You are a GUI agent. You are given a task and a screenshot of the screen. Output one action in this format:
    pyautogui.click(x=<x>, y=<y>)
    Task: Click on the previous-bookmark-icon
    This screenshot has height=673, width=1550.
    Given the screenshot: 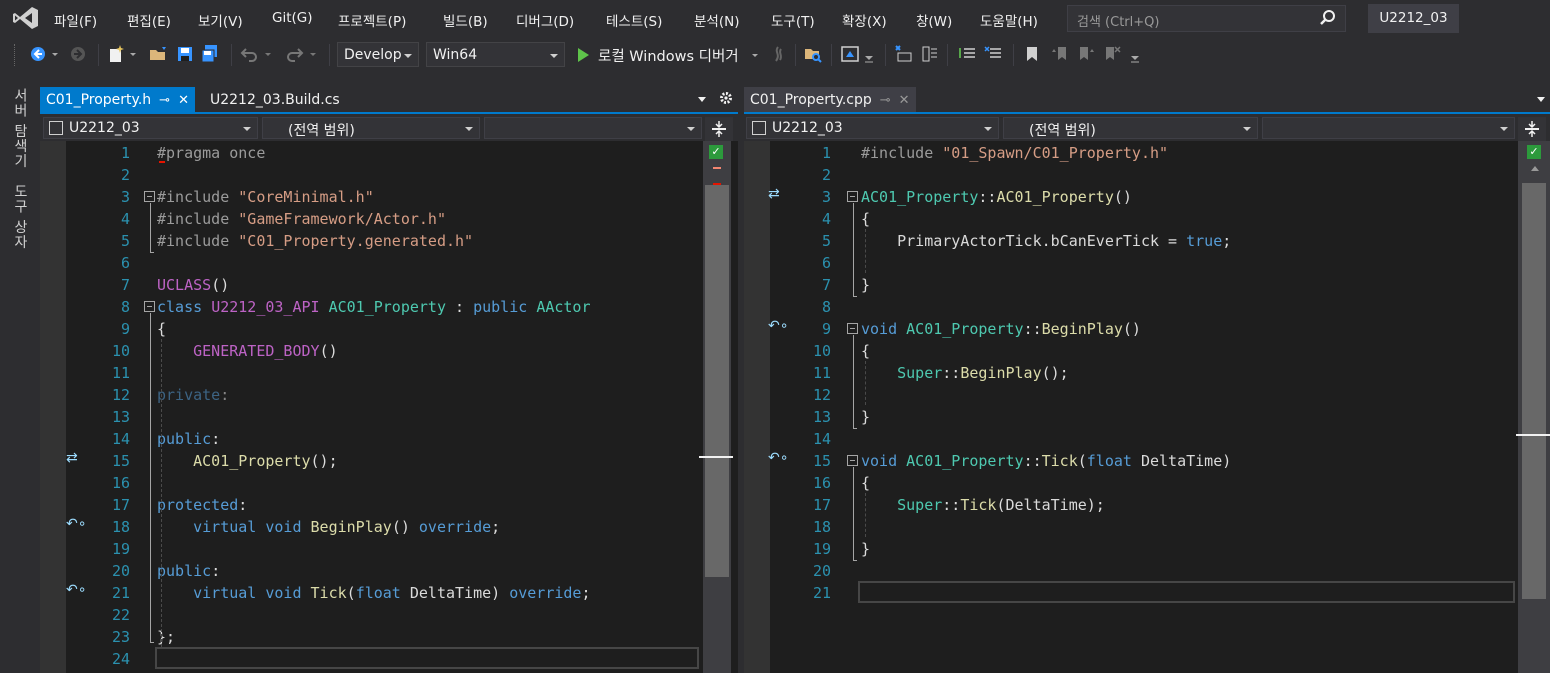 What is the action you would take?
    pyautogui.click(x=1060, y=54)
    